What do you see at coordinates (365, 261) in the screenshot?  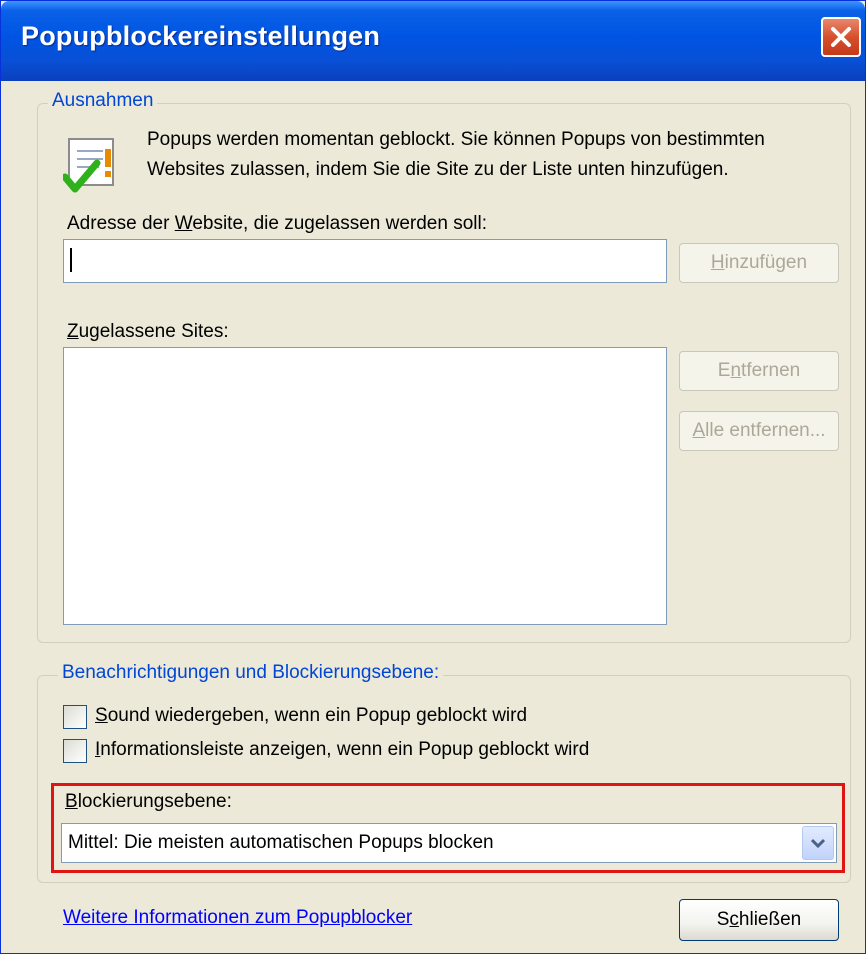 I see `website-address-input` at bounding box center [365, 261].